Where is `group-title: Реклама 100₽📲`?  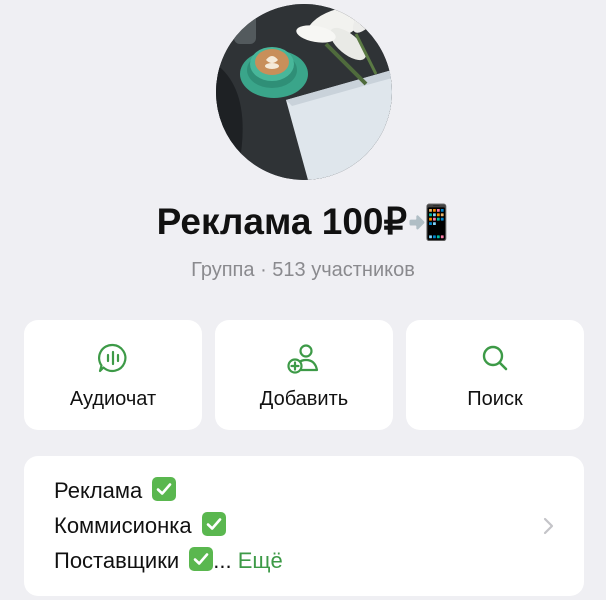 group-title: Реклама 100₽📲 is located at coordinates (303, 222).